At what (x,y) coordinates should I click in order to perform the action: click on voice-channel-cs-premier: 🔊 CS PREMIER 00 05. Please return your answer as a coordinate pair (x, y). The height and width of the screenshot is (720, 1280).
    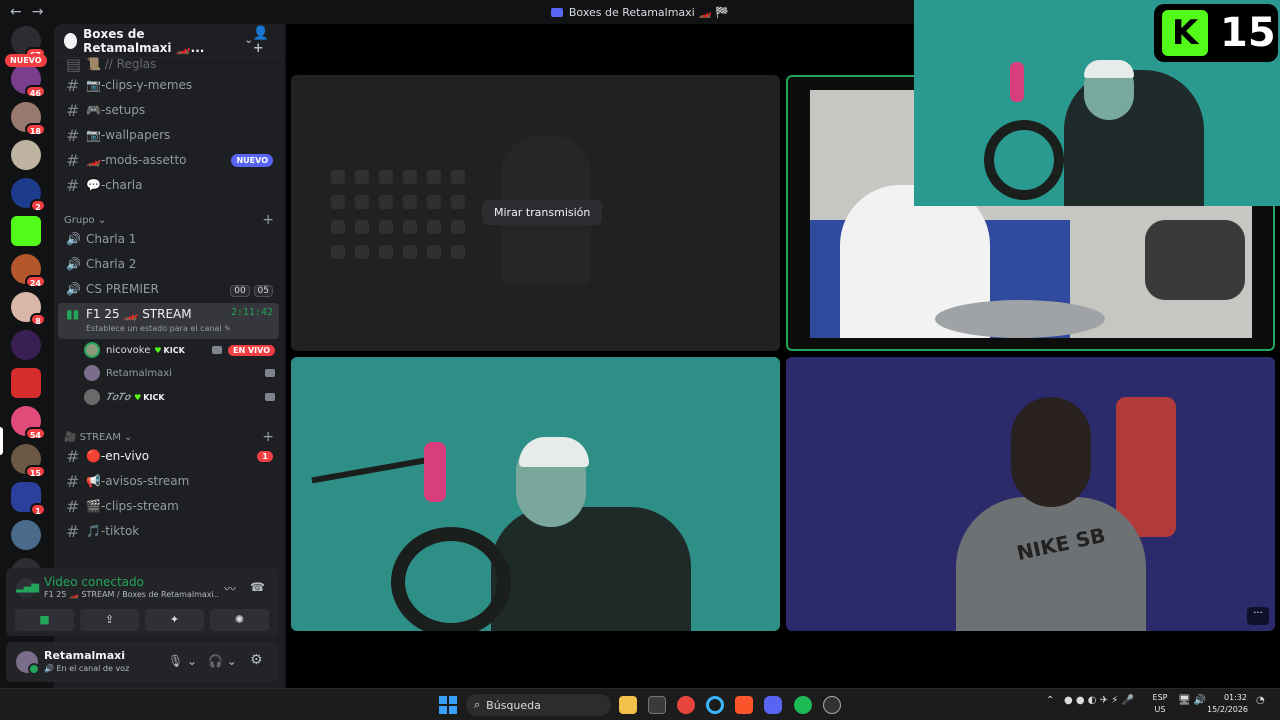
    Looking at the image, I should click on (168, 289).